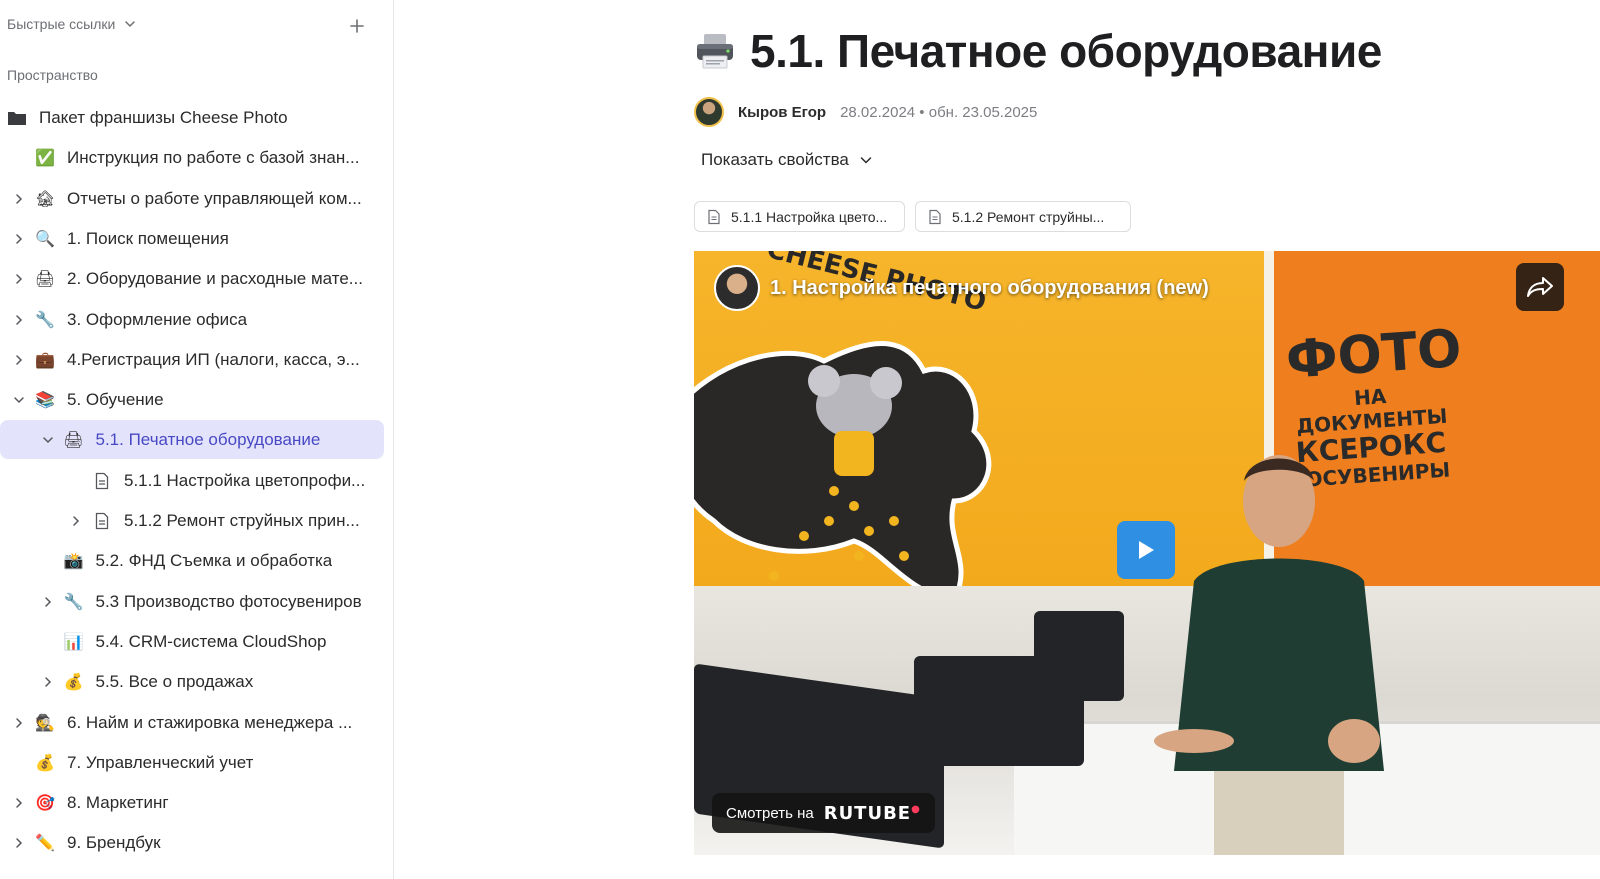  What do you see at coordinates (148, 238) in the screenshot?
I see `sidebar-item-label: 1. Поиск помещения` at bounding box center [148, 238].